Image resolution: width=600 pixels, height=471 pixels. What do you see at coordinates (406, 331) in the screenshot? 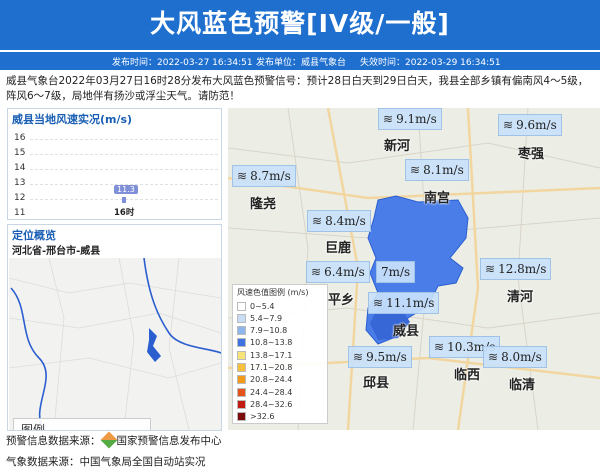
I see `city-label: 威县` at bounding box center [406, 331].